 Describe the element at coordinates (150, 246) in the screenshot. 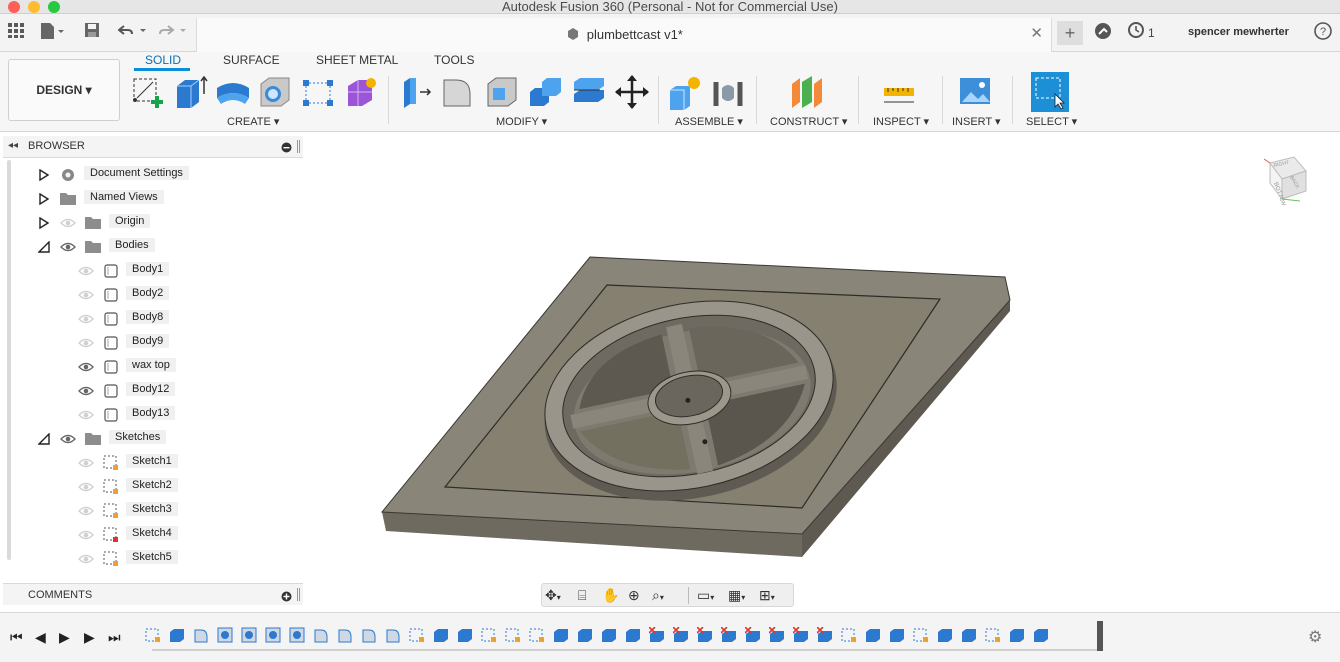

I see `browser-item-bodies: Bodies` at that location.